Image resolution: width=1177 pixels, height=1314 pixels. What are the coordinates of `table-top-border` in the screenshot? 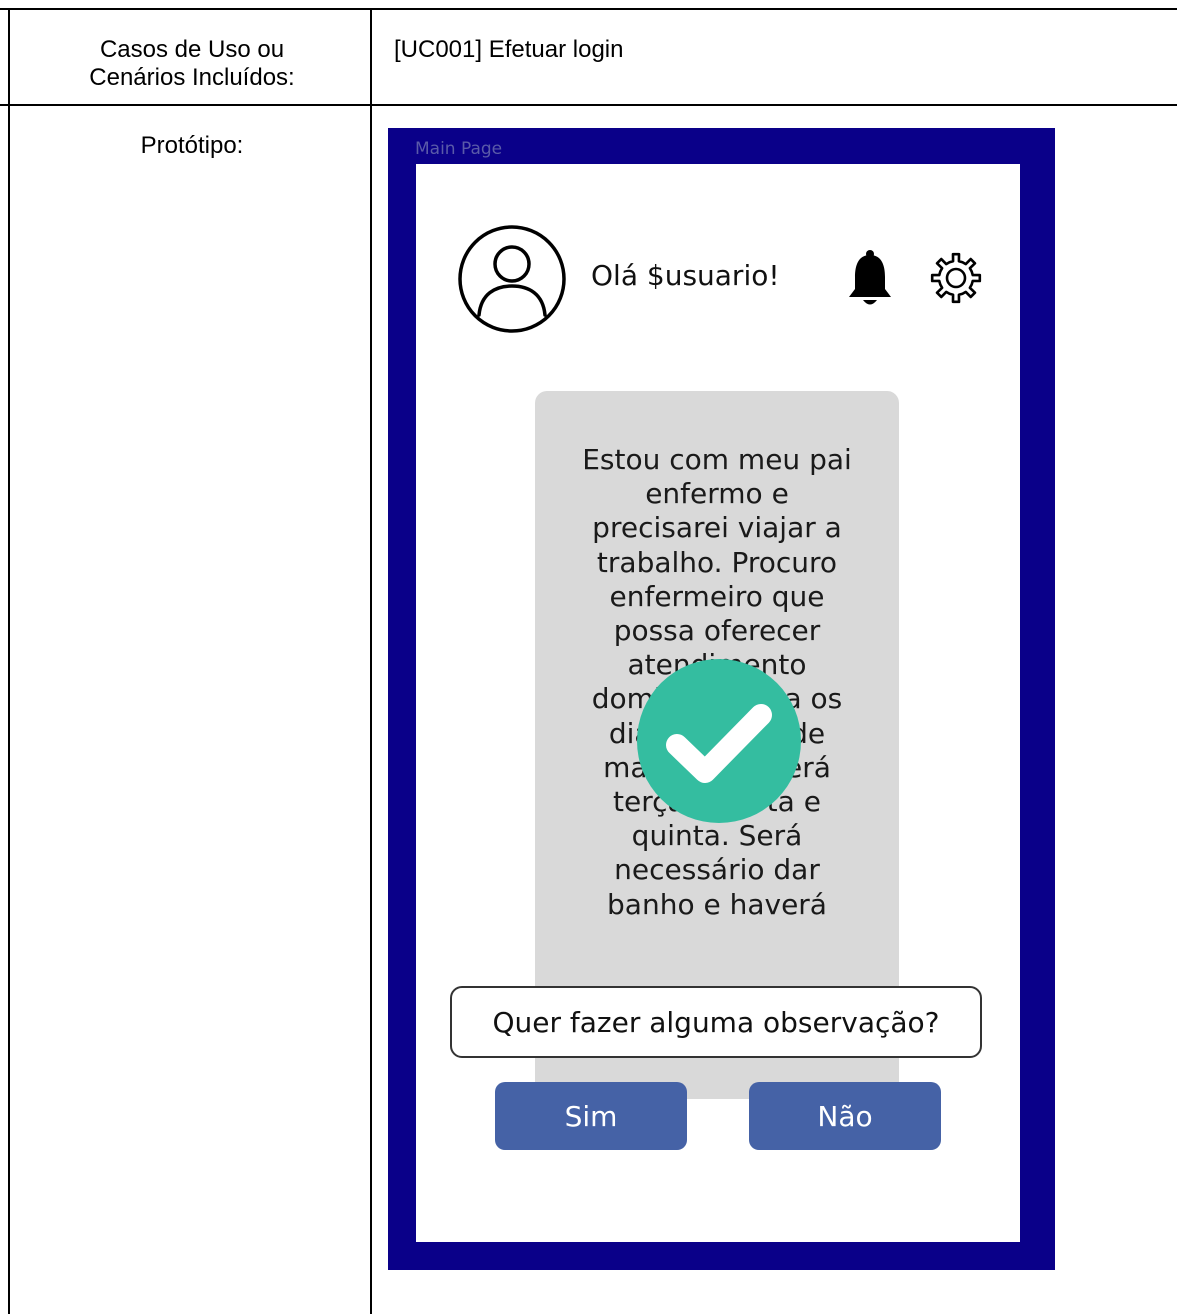 It's located at (588, 9).